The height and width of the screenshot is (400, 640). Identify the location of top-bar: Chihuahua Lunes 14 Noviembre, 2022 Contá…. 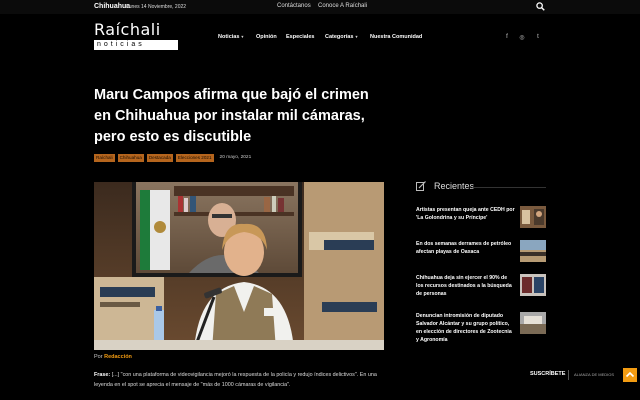
(320, 7).